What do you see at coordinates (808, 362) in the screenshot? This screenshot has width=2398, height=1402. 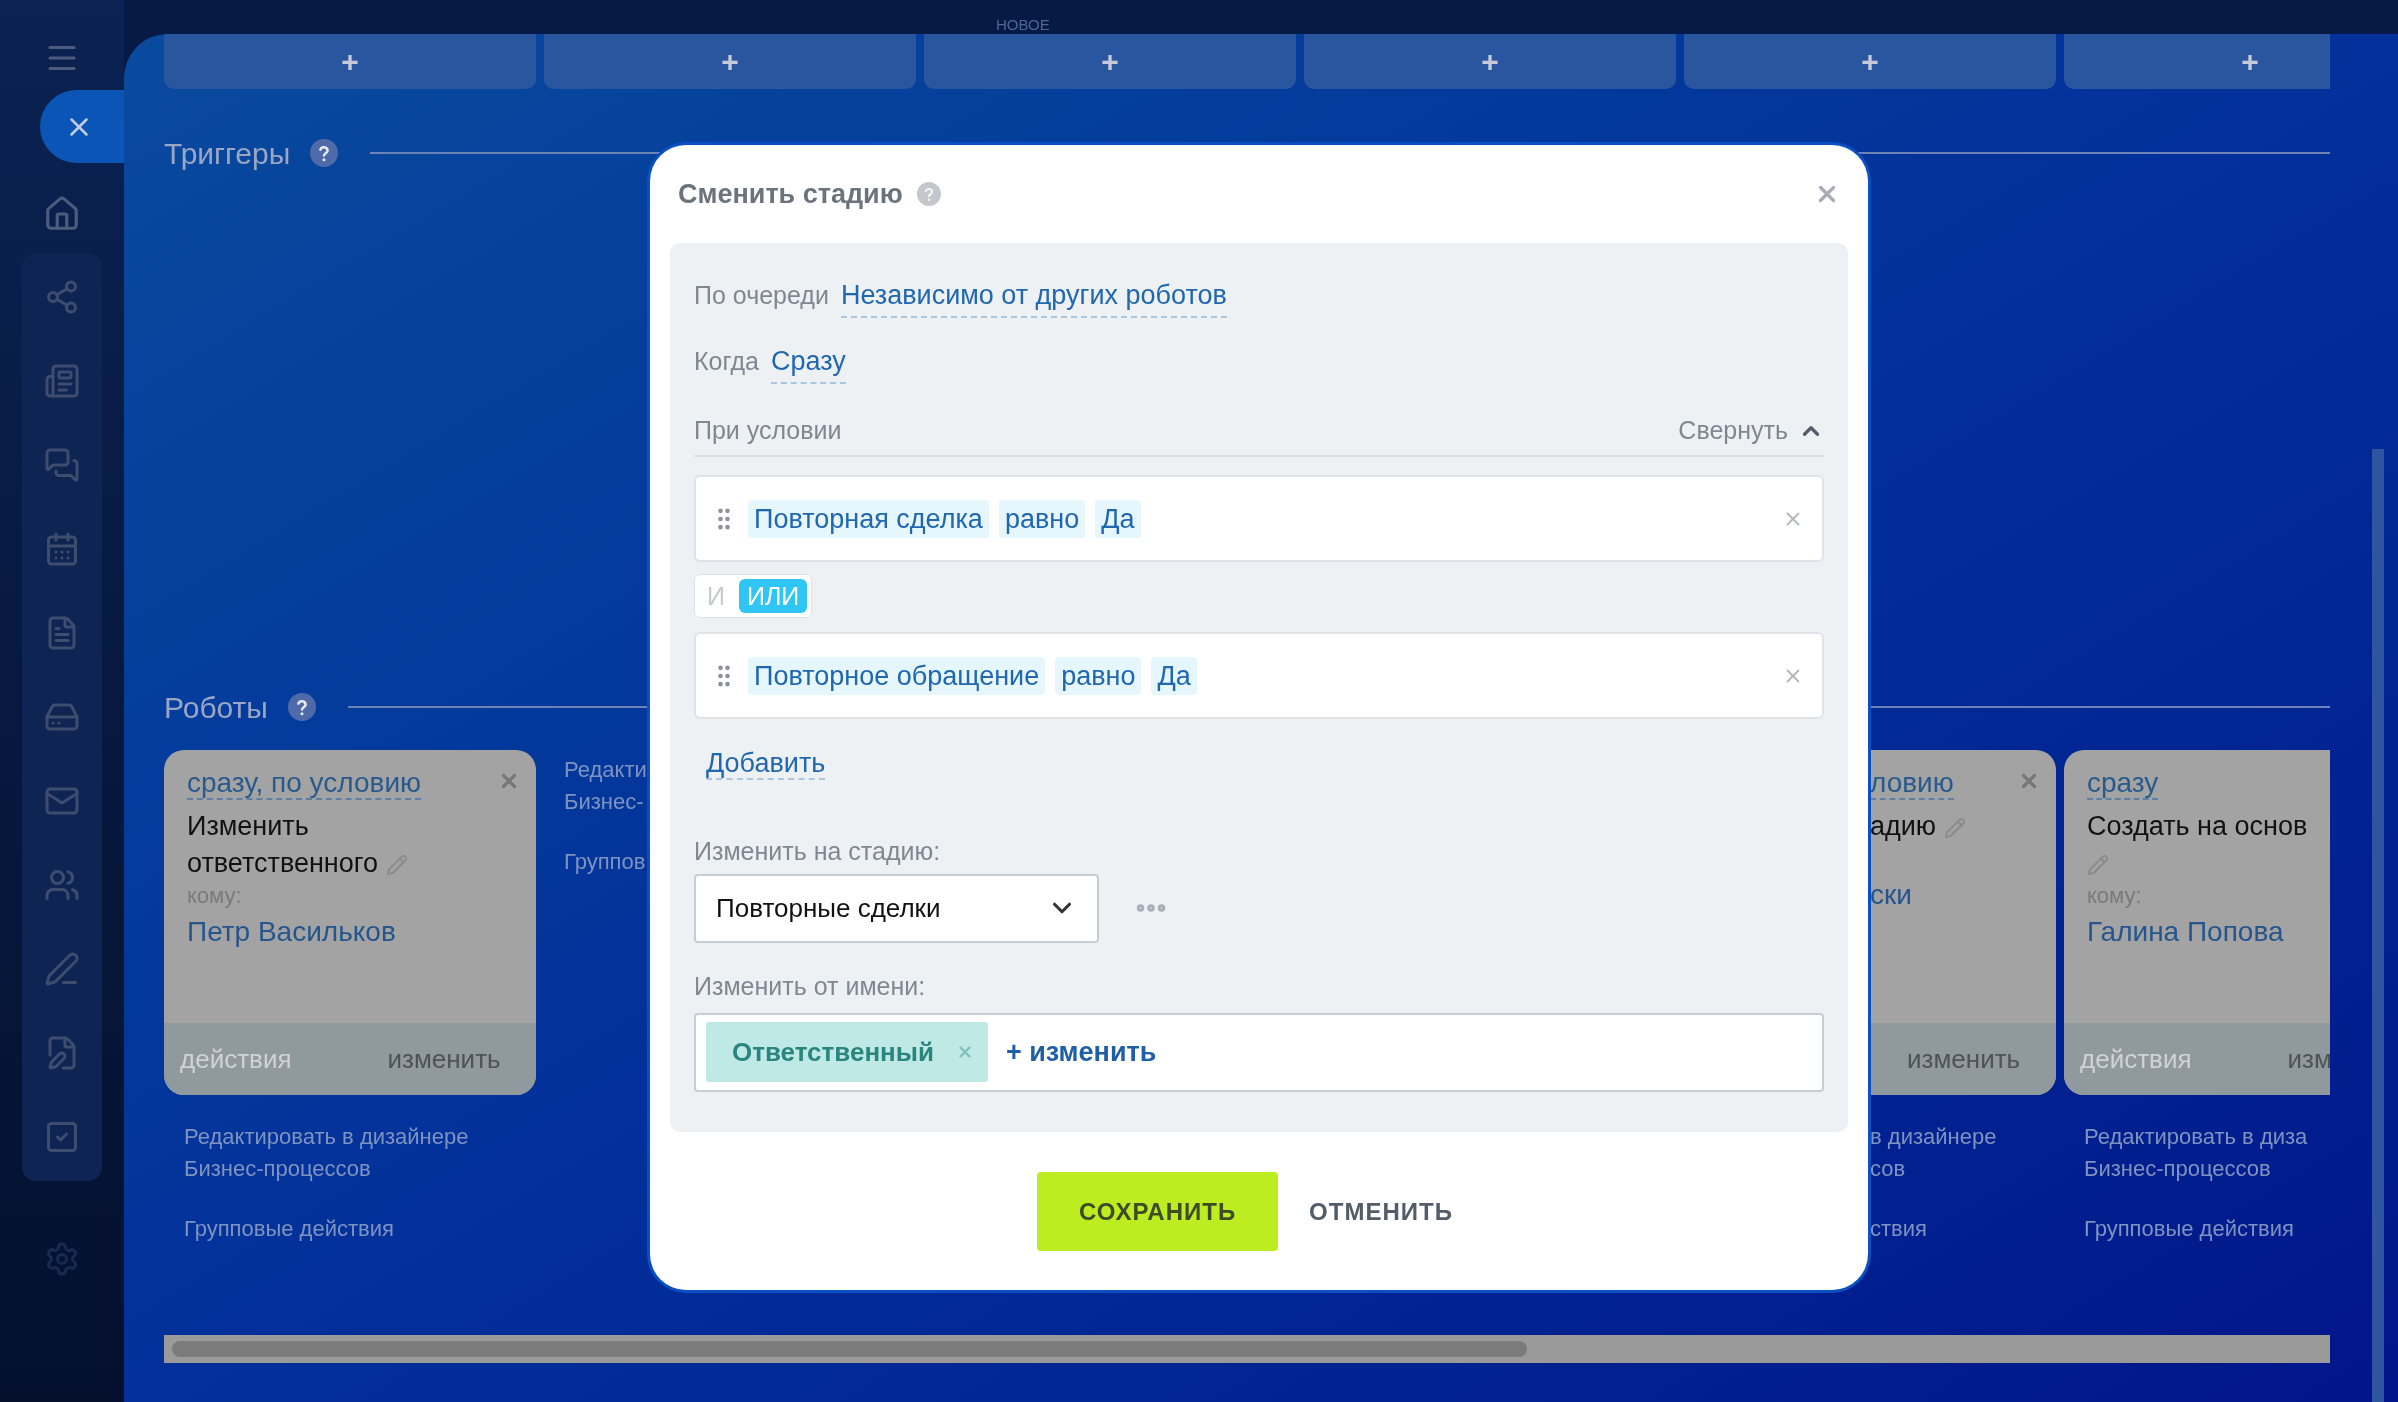 I see `when-link: Сразу` at bounding box center [808, 362].